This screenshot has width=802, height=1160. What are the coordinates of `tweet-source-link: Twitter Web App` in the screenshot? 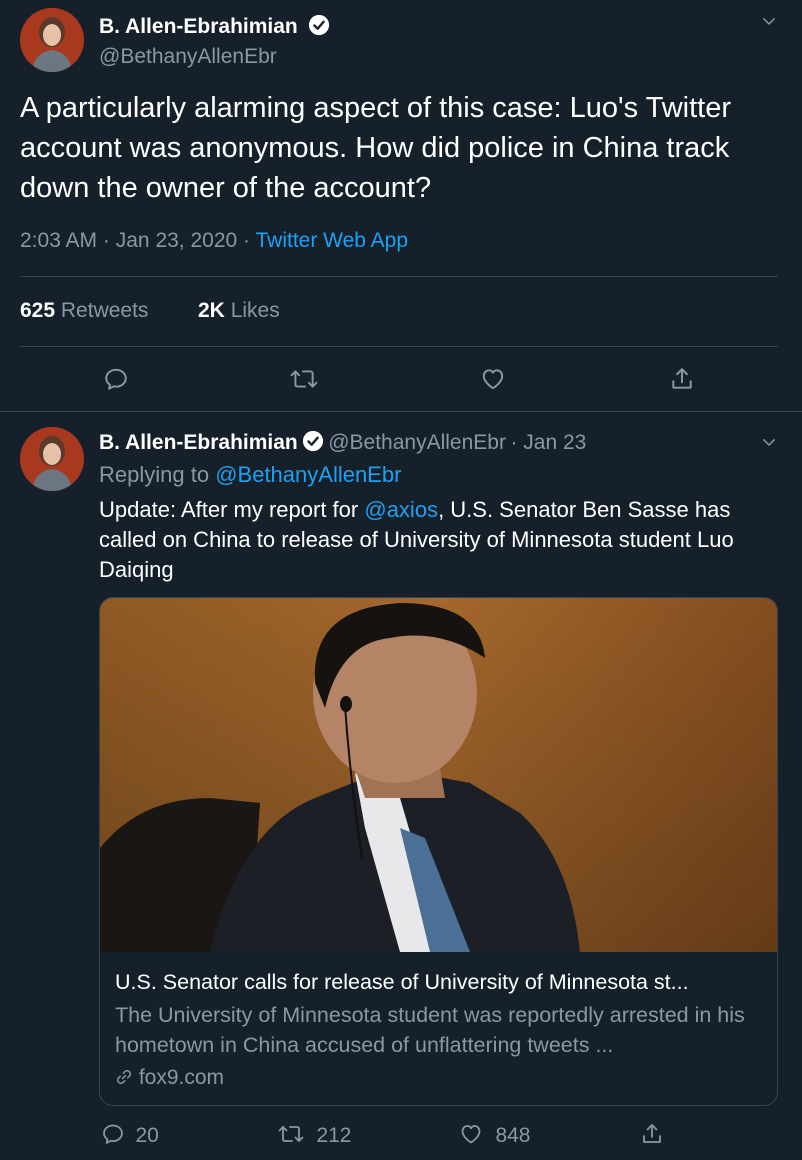 It's located at (332, 240).